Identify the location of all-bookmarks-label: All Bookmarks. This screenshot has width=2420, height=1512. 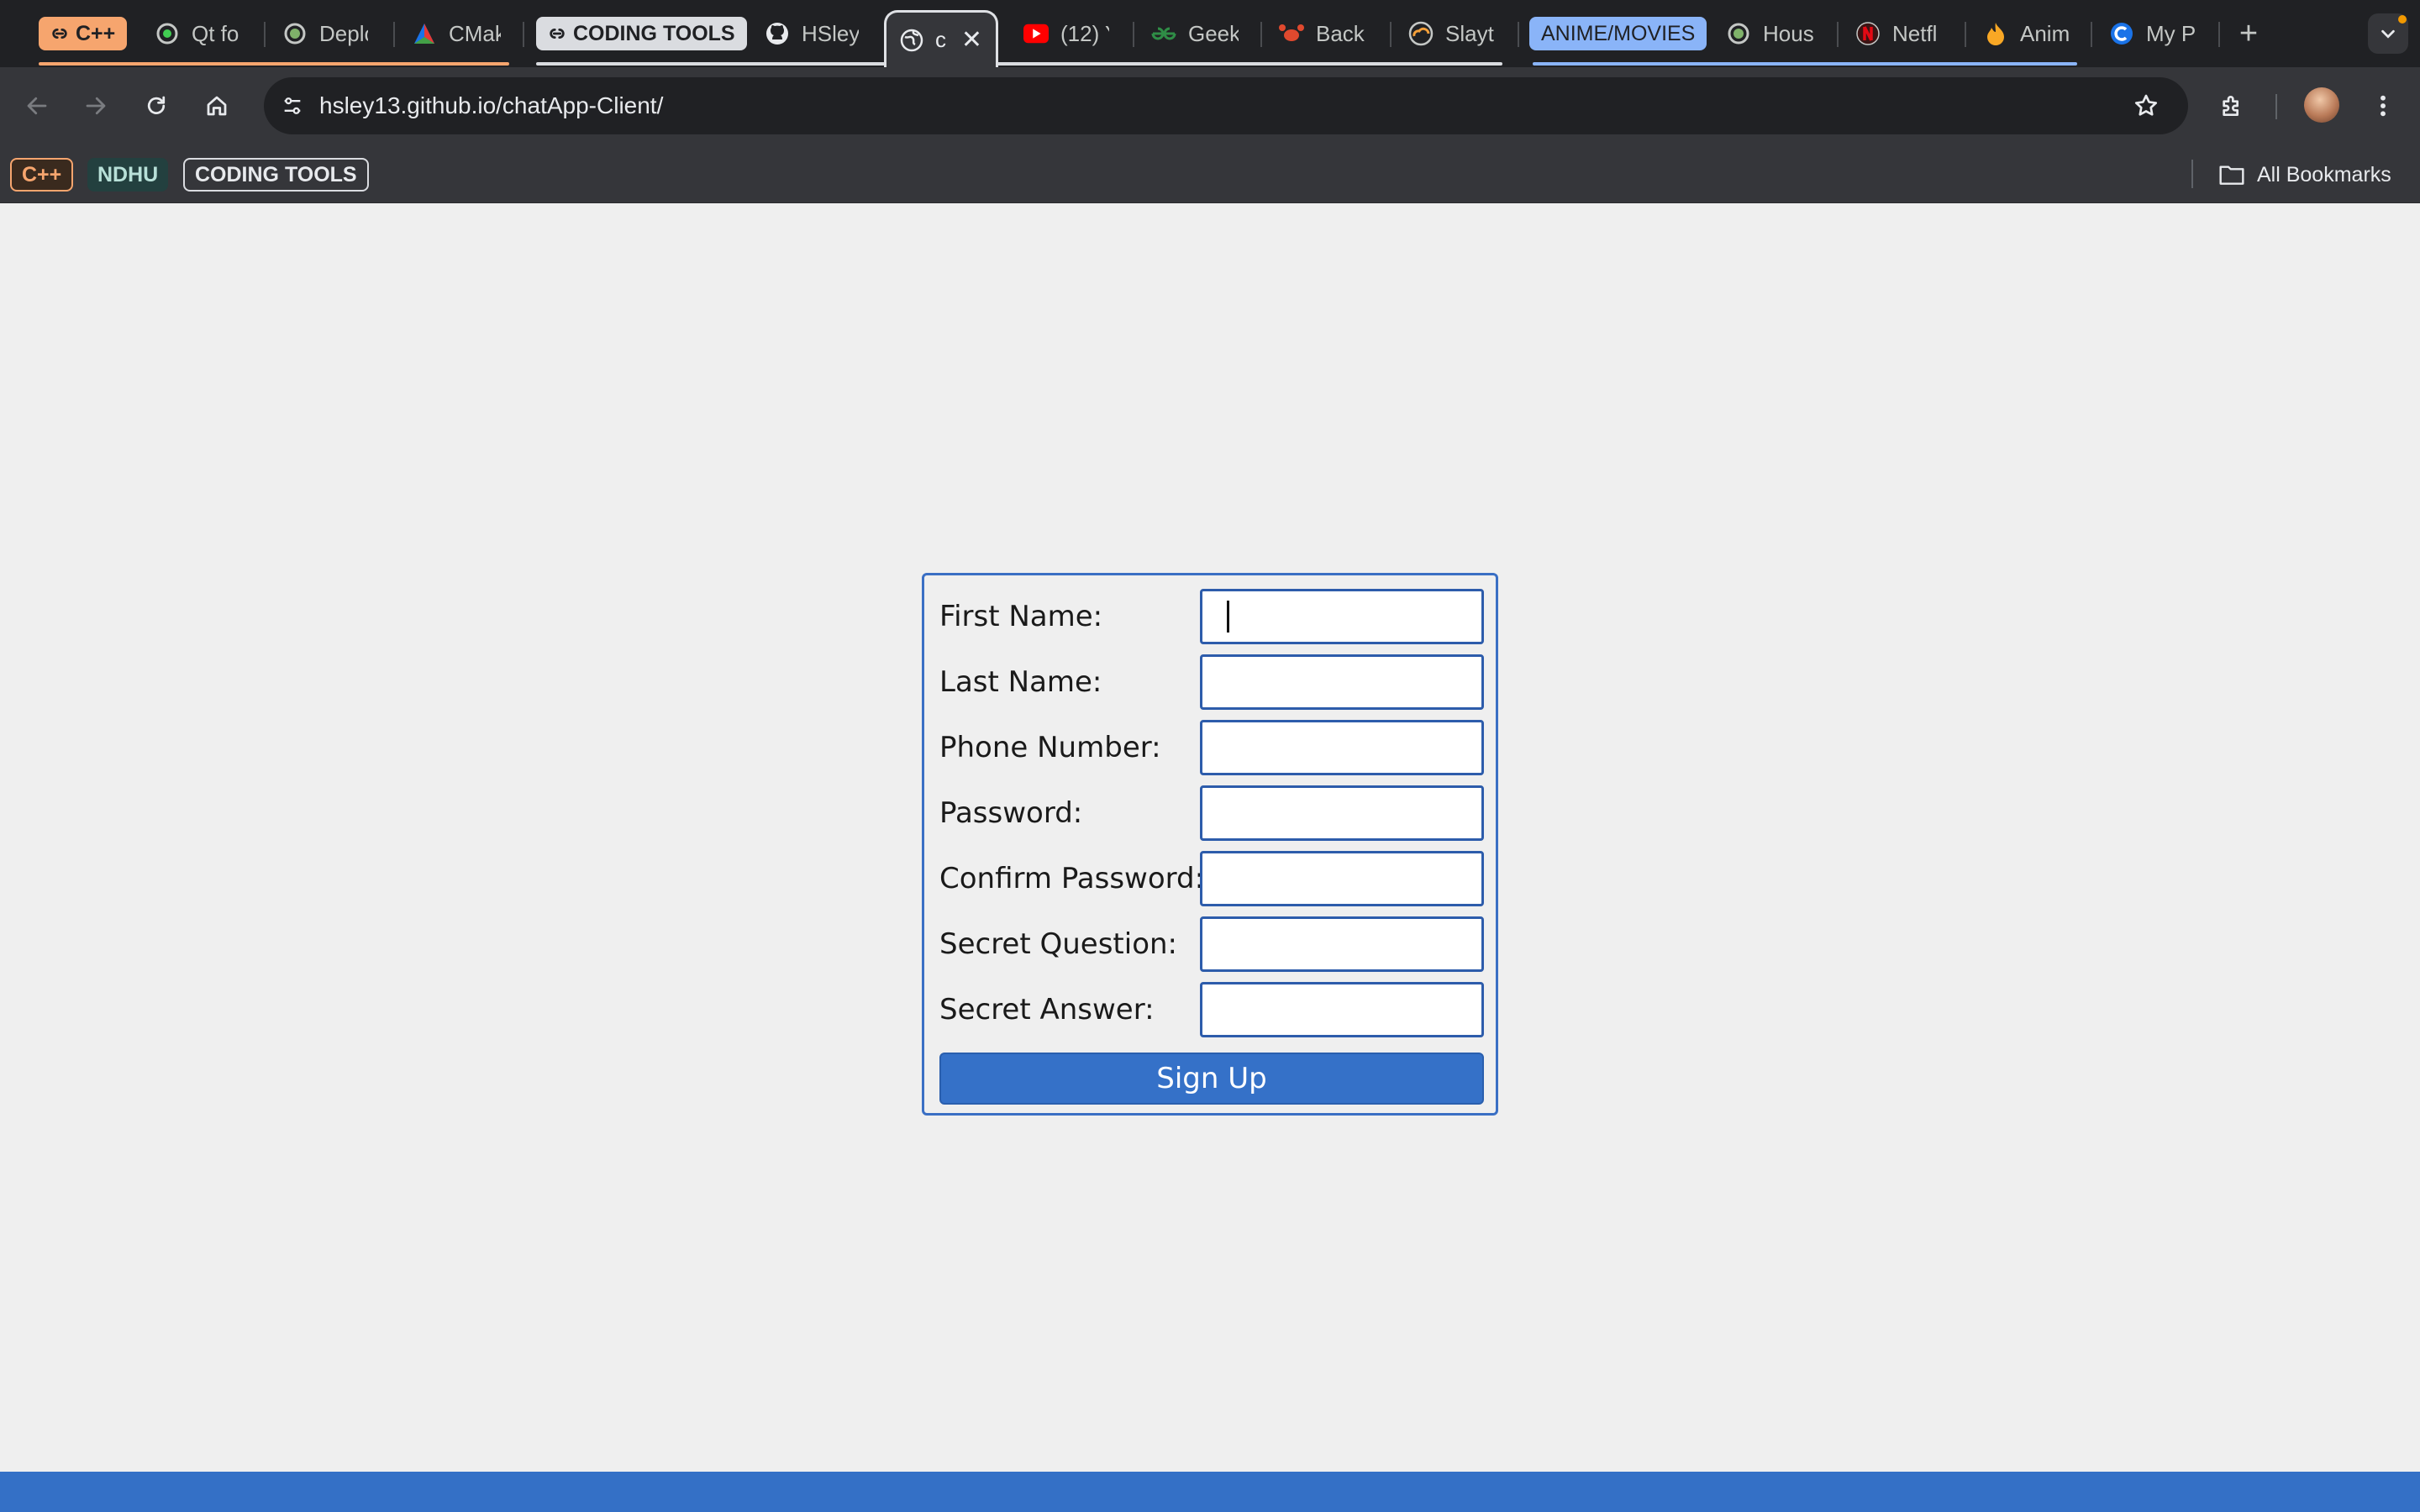
(2324, 174).